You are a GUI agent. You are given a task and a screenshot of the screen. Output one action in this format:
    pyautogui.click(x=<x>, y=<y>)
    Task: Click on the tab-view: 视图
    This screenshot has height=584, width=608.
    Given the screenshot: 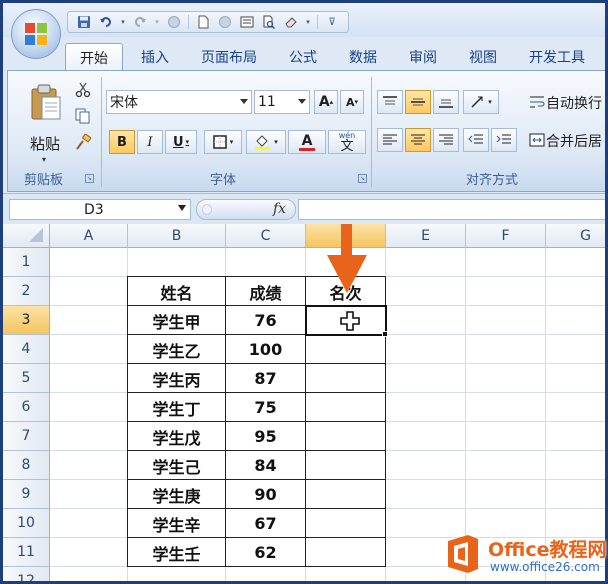 What is the action you would take?
    pyautogui.click(x=483, y=57)
    